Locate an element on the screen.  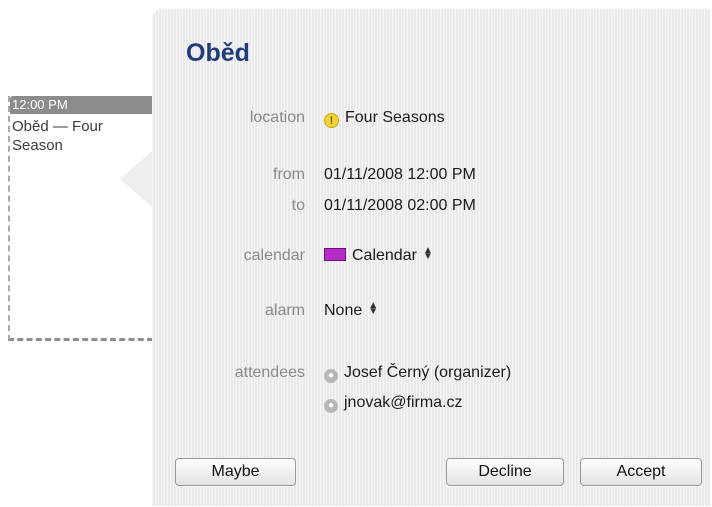
calendar-event-tile: 12:00 PM Oběd — Four Season is located at coordinates (80, 218).